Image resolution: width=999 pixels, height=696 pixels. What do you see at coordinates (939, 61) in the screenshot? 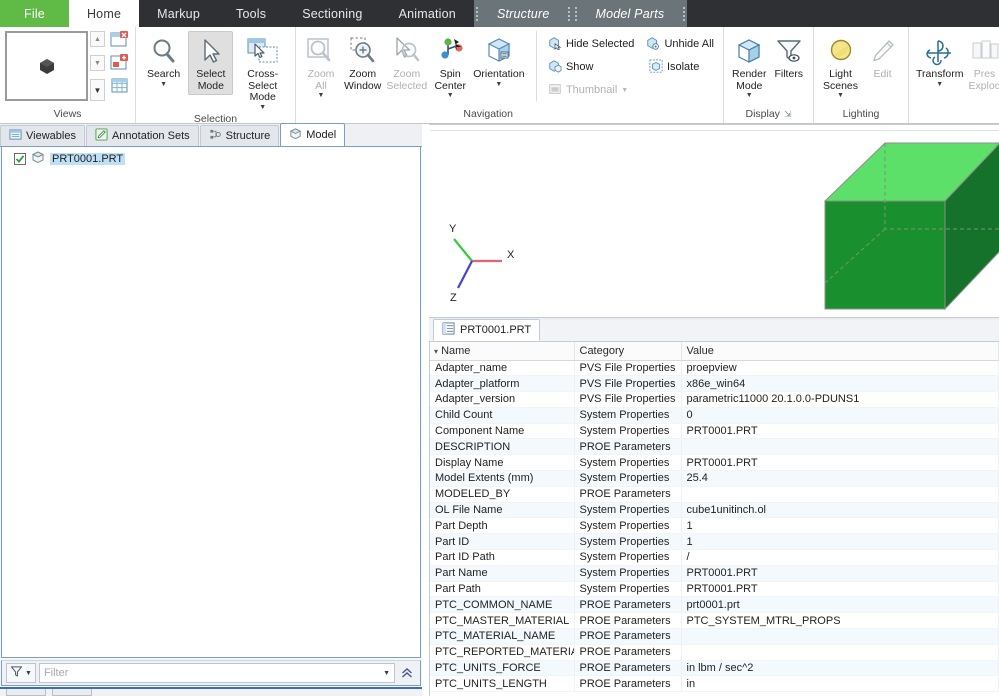
I see `transform-button: Transform ▼` at bounding box center [939, 61].